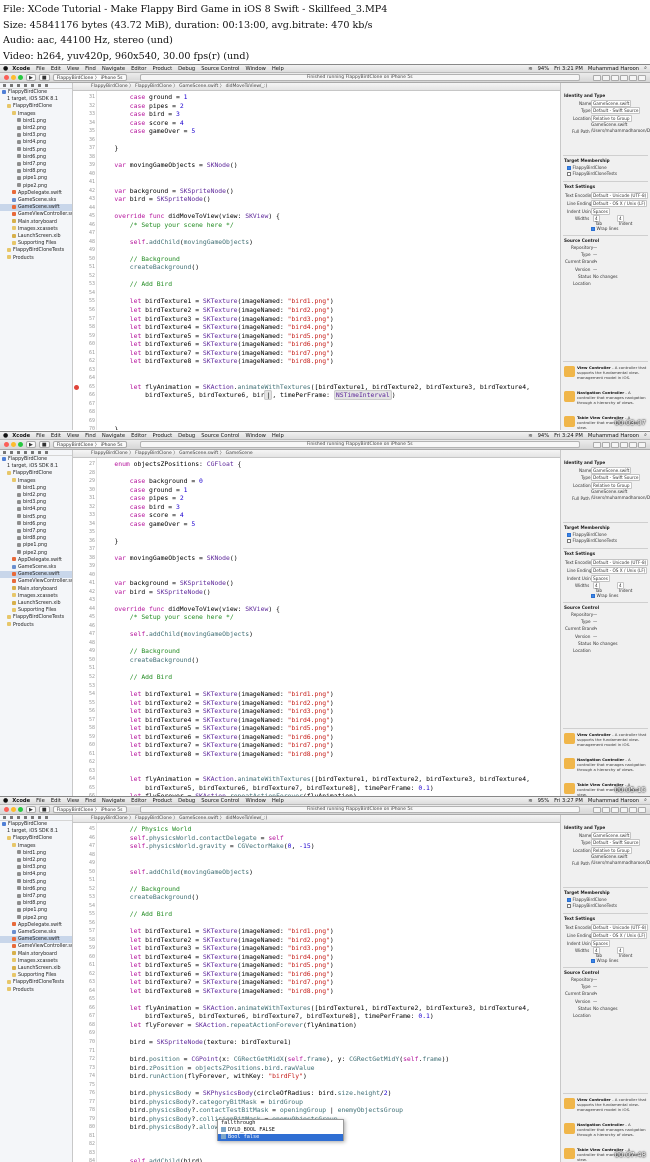  Describe the element at coordinates (278, 801) in the screenshot. I see `menu-help: Help` at that location.